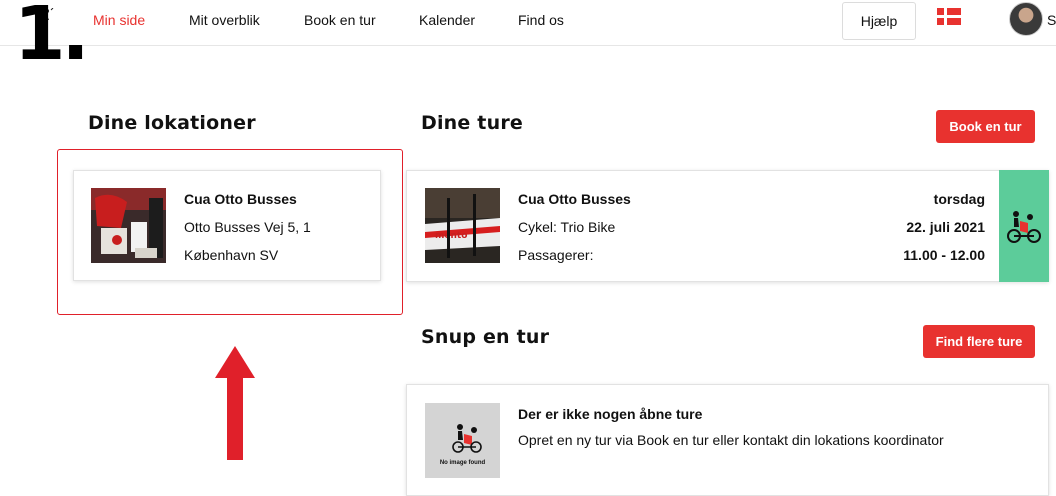 This screenshot has height=496, width=1056. What do you see at coordinates (128, 225) in the screenshot?
I see `location-thumbnail` at bounding box center [128, 225].